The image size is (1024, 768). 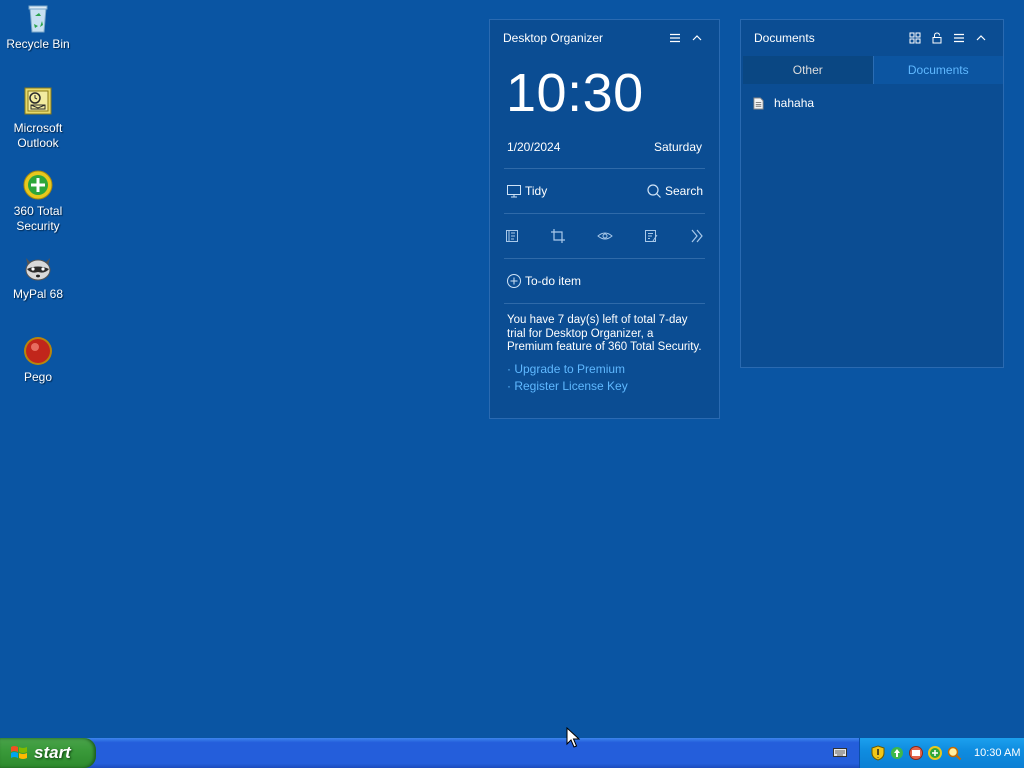 What do you see at coordinates (512, 753) in the screenshot?
I see `taskbar: start 10:30 AM` at bounding box center [512, 753].